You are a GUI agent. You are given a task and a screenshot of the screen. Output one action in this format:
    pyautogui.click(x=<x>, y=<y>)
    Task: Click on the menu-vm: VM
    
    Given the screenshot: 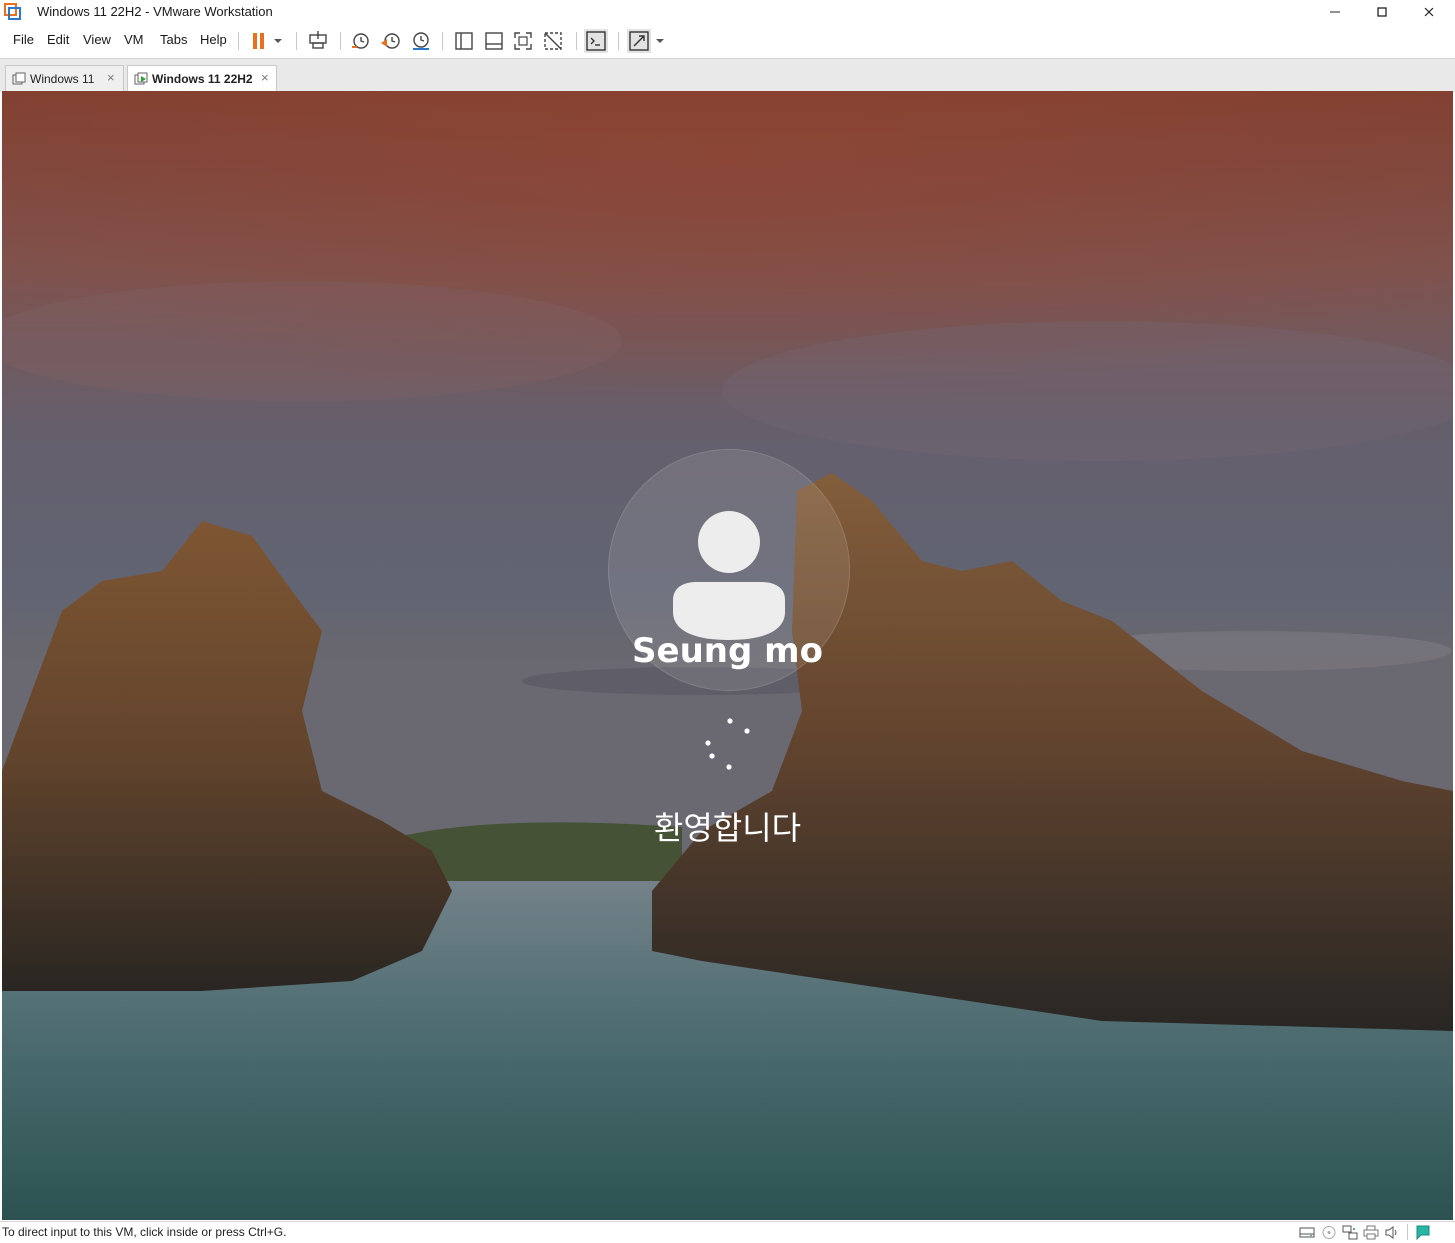 What is the action you would take?
    pyautogui.click(x=134, y=39)
    